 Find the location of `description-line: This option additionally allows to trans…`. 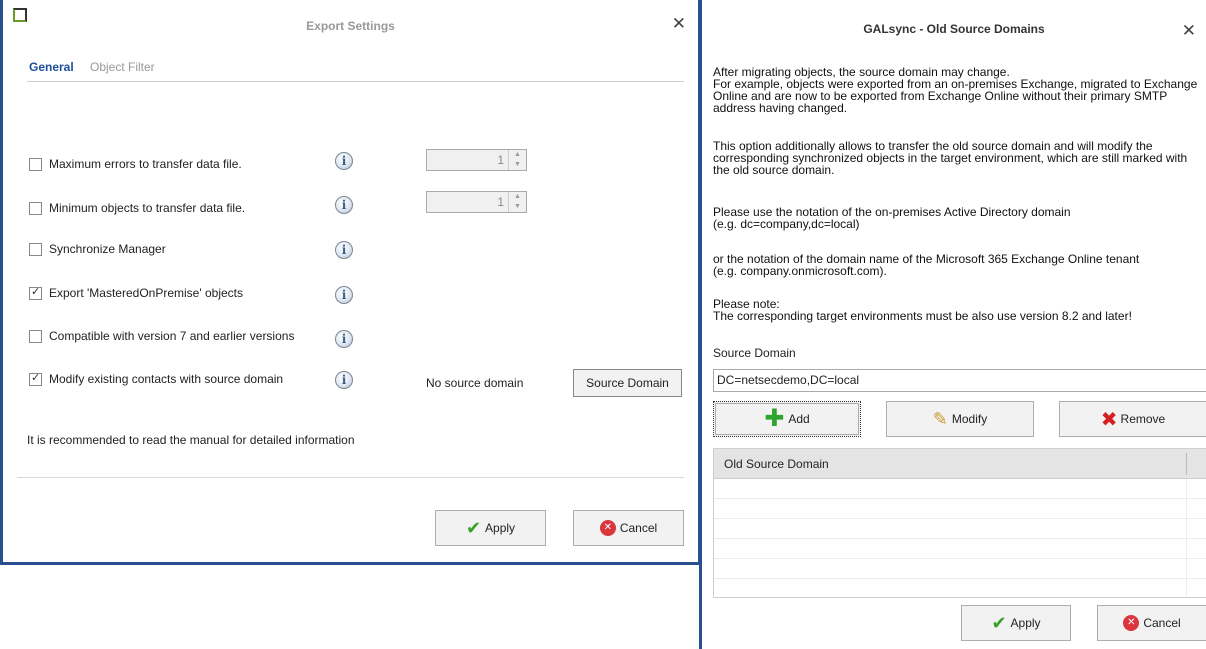

description-line: This option additionally allows to trans… is located at coordinates (950, 158).